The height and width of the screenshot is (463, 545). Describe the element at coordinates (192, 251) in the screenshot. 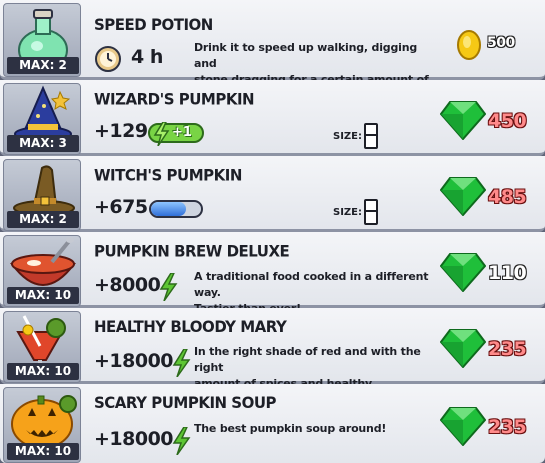

I see `item-title: PUMPKIN BREW DELUXE` at that location.